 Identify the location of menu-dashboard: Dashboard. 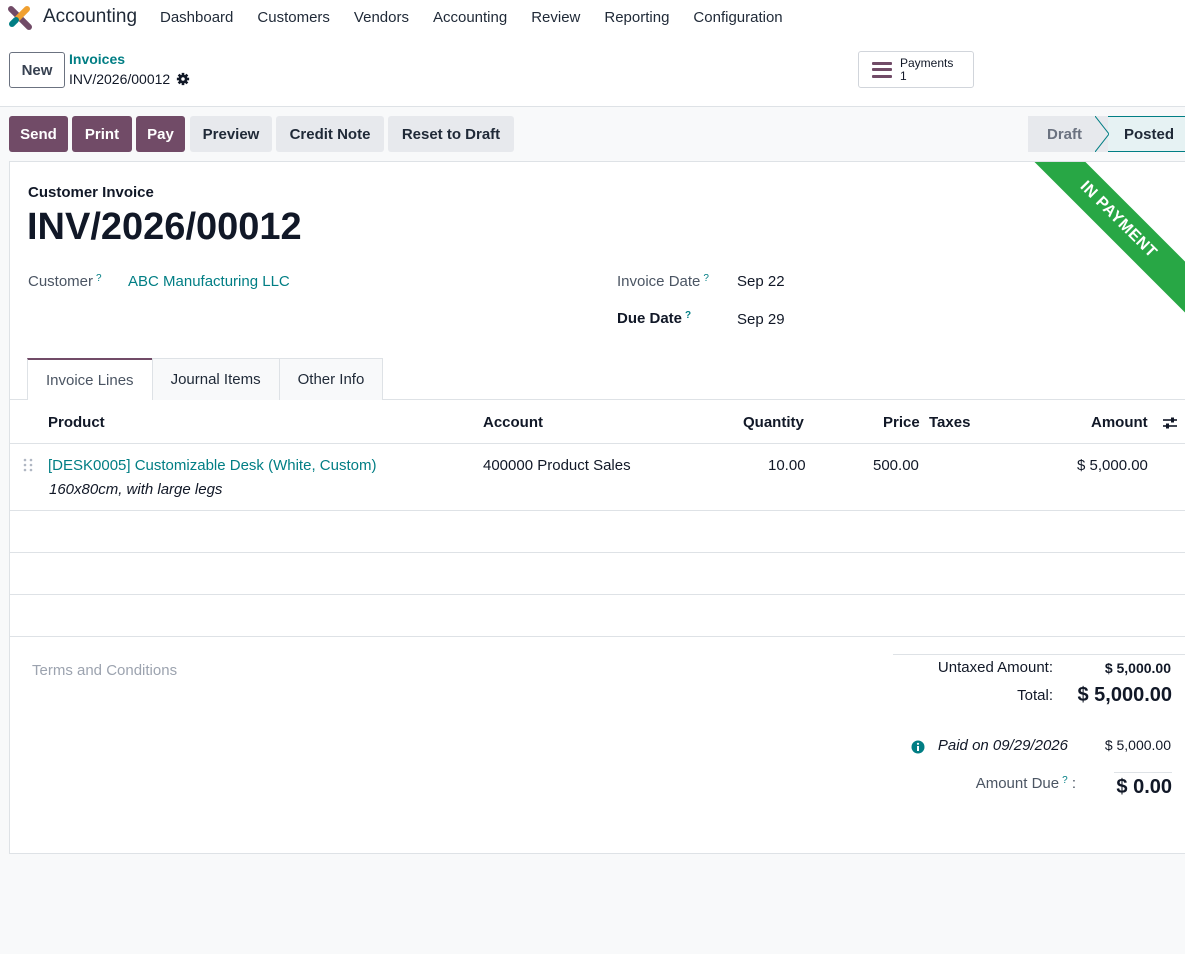
(196, 18).